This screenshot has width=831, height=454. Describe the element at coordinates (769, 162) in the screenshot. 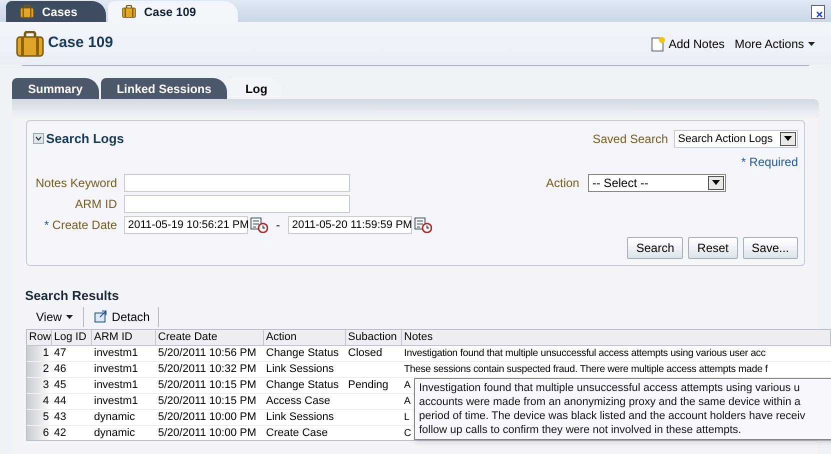

I see `required-note: * Required` at that location.